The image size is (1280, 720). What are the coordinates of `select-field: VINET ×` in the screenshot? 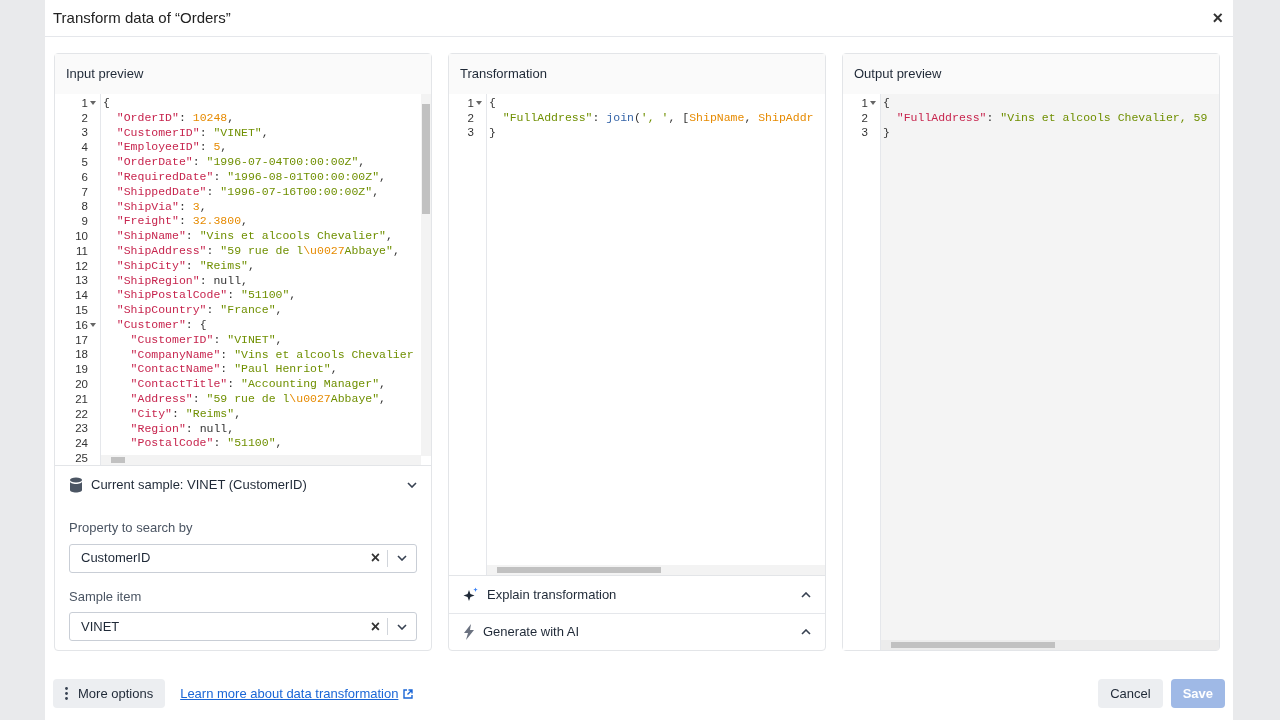 It's located at (243, 626).